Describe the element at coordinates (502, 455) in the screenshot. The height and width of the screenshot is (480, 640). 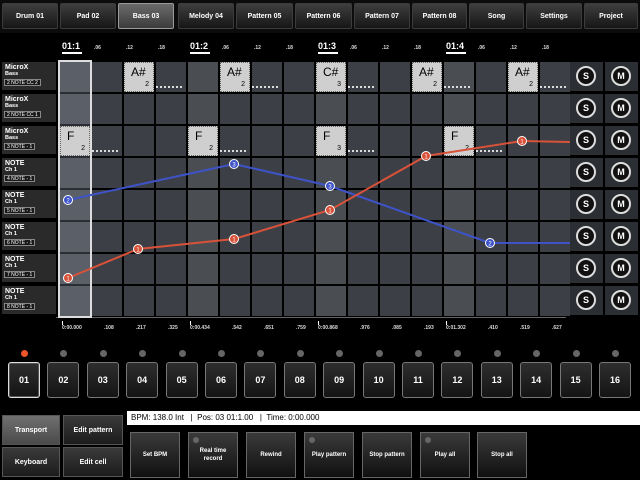
I see `stop-all-button: Stop all` at that location.